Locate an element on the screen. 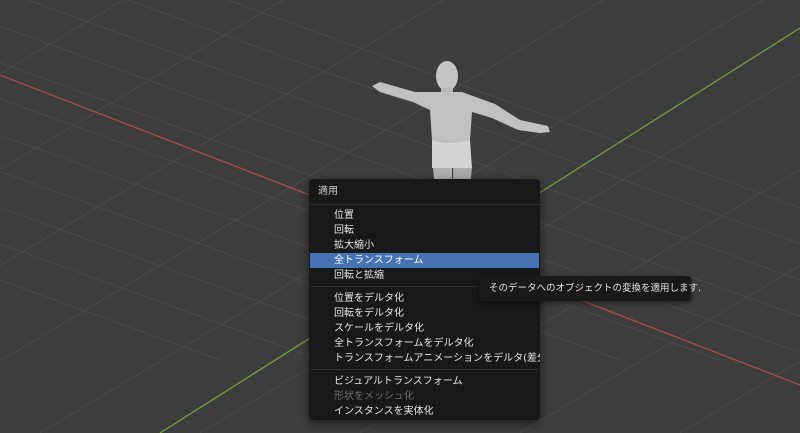 The width and height of the screenshot is (800, 433). menu-item-animated-transforms-to-deltas: トランスフォームアニメーションをデルタ(差分)に is located at coordinates (424, 358).